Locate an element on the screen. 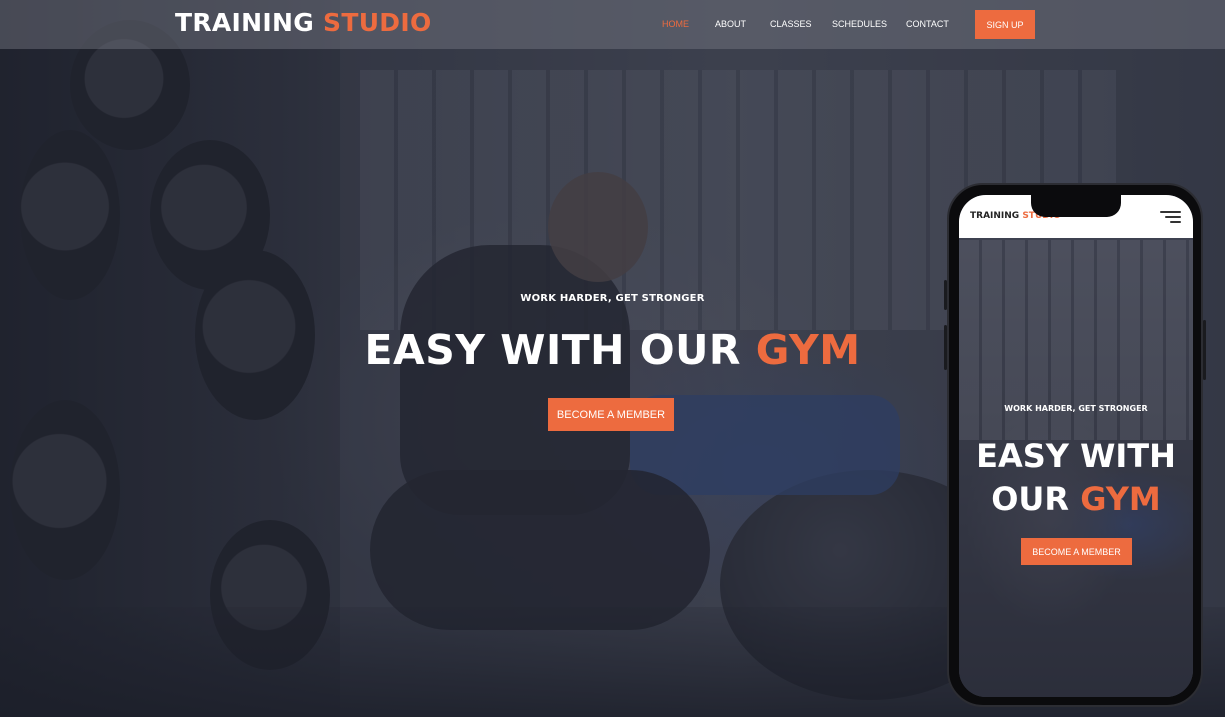  hero-headline-accent: GYM is located at coordinates (808, 350).